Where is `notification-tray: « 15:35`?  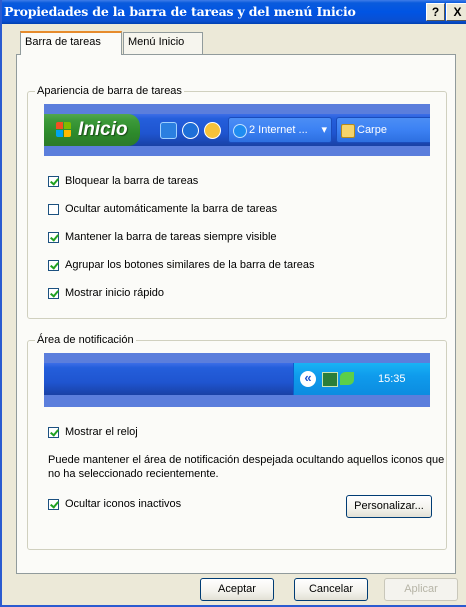
notification-tray: « 15:35 is located at coordinates (361, 379).